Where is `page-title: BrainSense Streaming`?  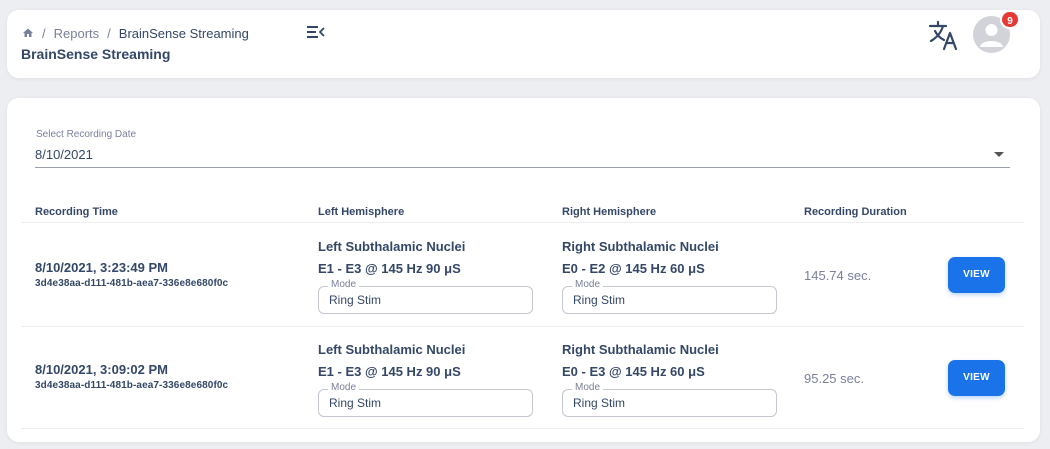
page-title: BrainSense Streaming is located at coordinates (96, 54).